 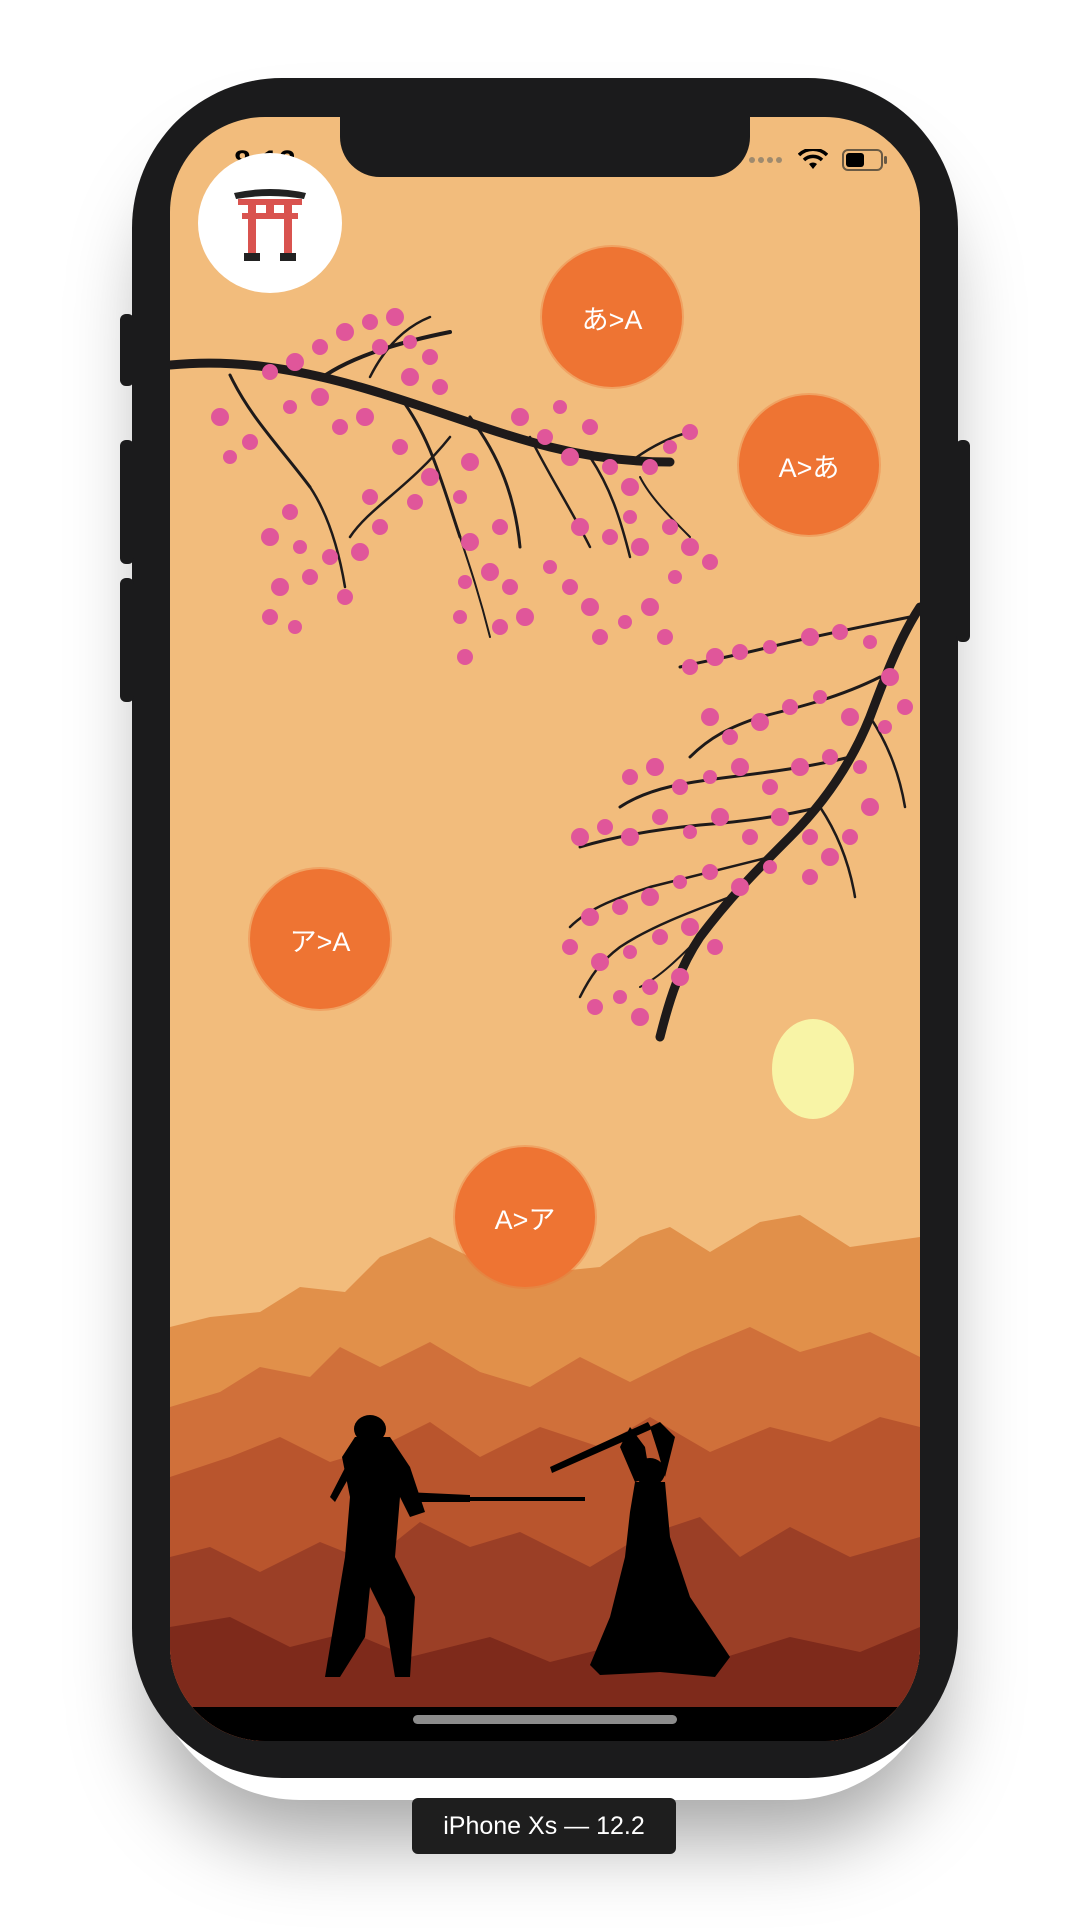 I want to click on moon, so click(x=813, y=1069).